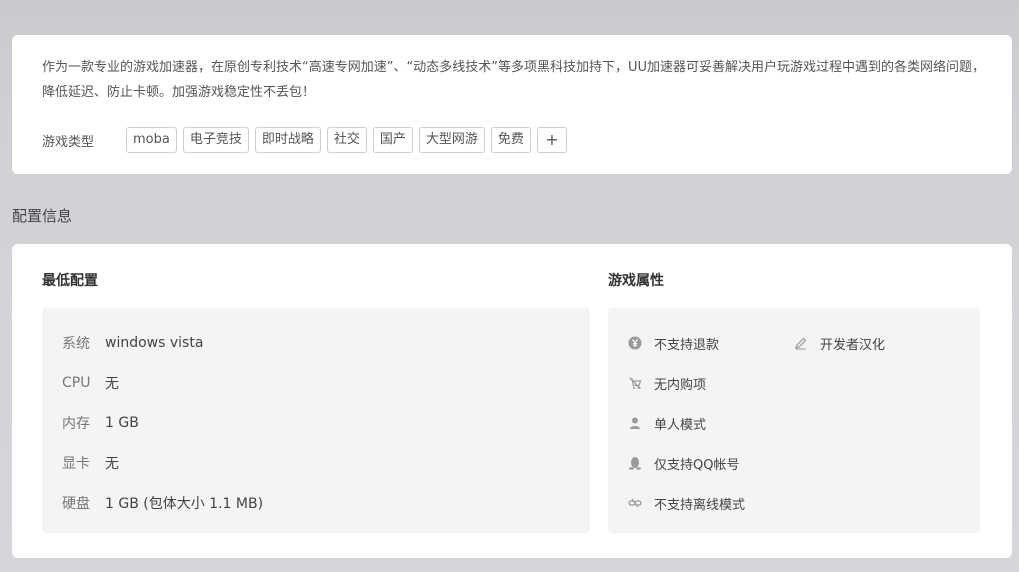 This screenshot has width=1019, height=572. I want to click on spec-key: CPU, so click(76, 383).